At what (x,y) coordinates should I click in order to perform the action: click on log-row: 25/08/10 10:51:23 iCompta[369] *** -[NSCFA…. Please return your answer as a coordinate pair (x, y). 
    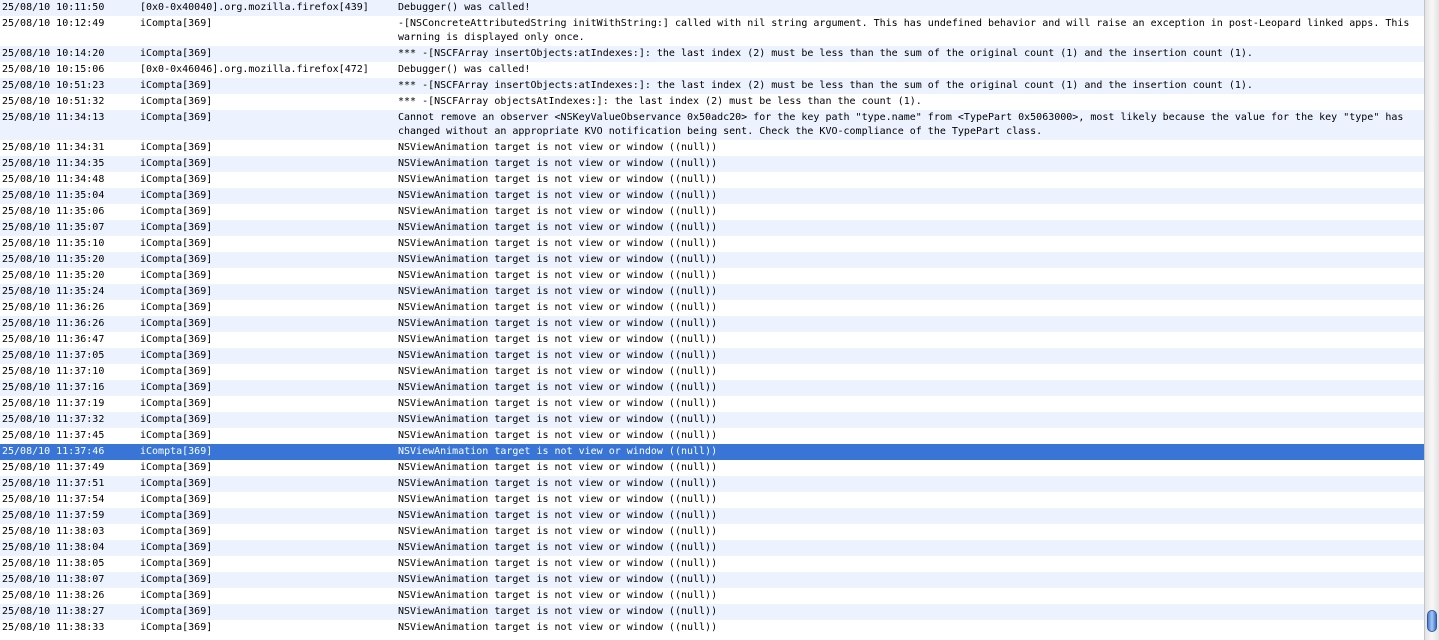
    Looking at the image, I should click on (712, 86).